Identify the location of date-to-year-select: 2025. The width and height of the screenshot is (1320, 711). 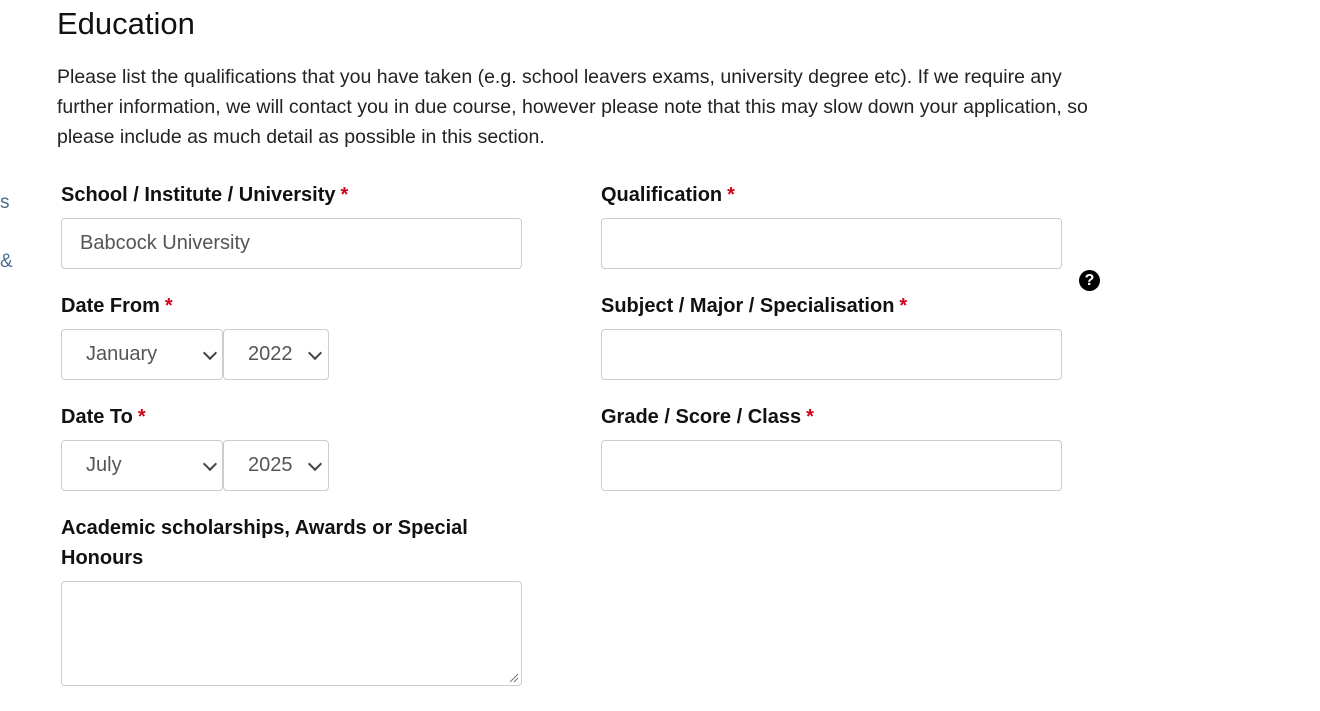
(276, 465).